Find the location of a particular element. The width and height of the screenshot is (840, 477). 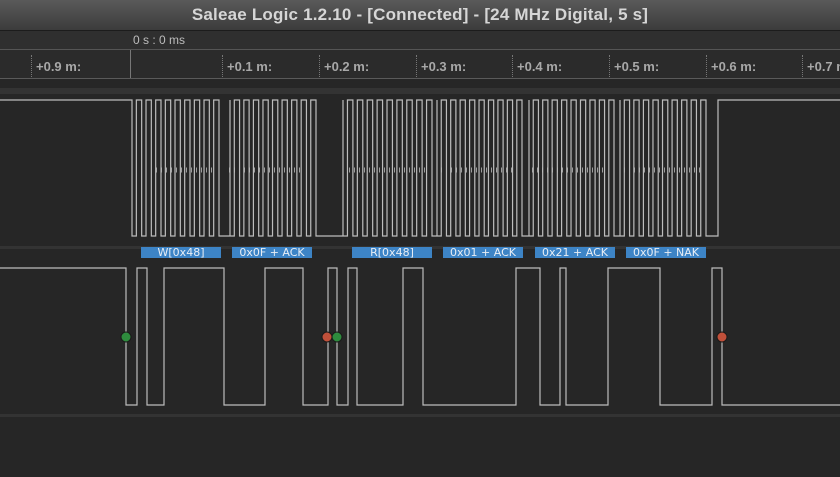

frame-label: 0x0F + NAK is located at coordinates (666, 252).